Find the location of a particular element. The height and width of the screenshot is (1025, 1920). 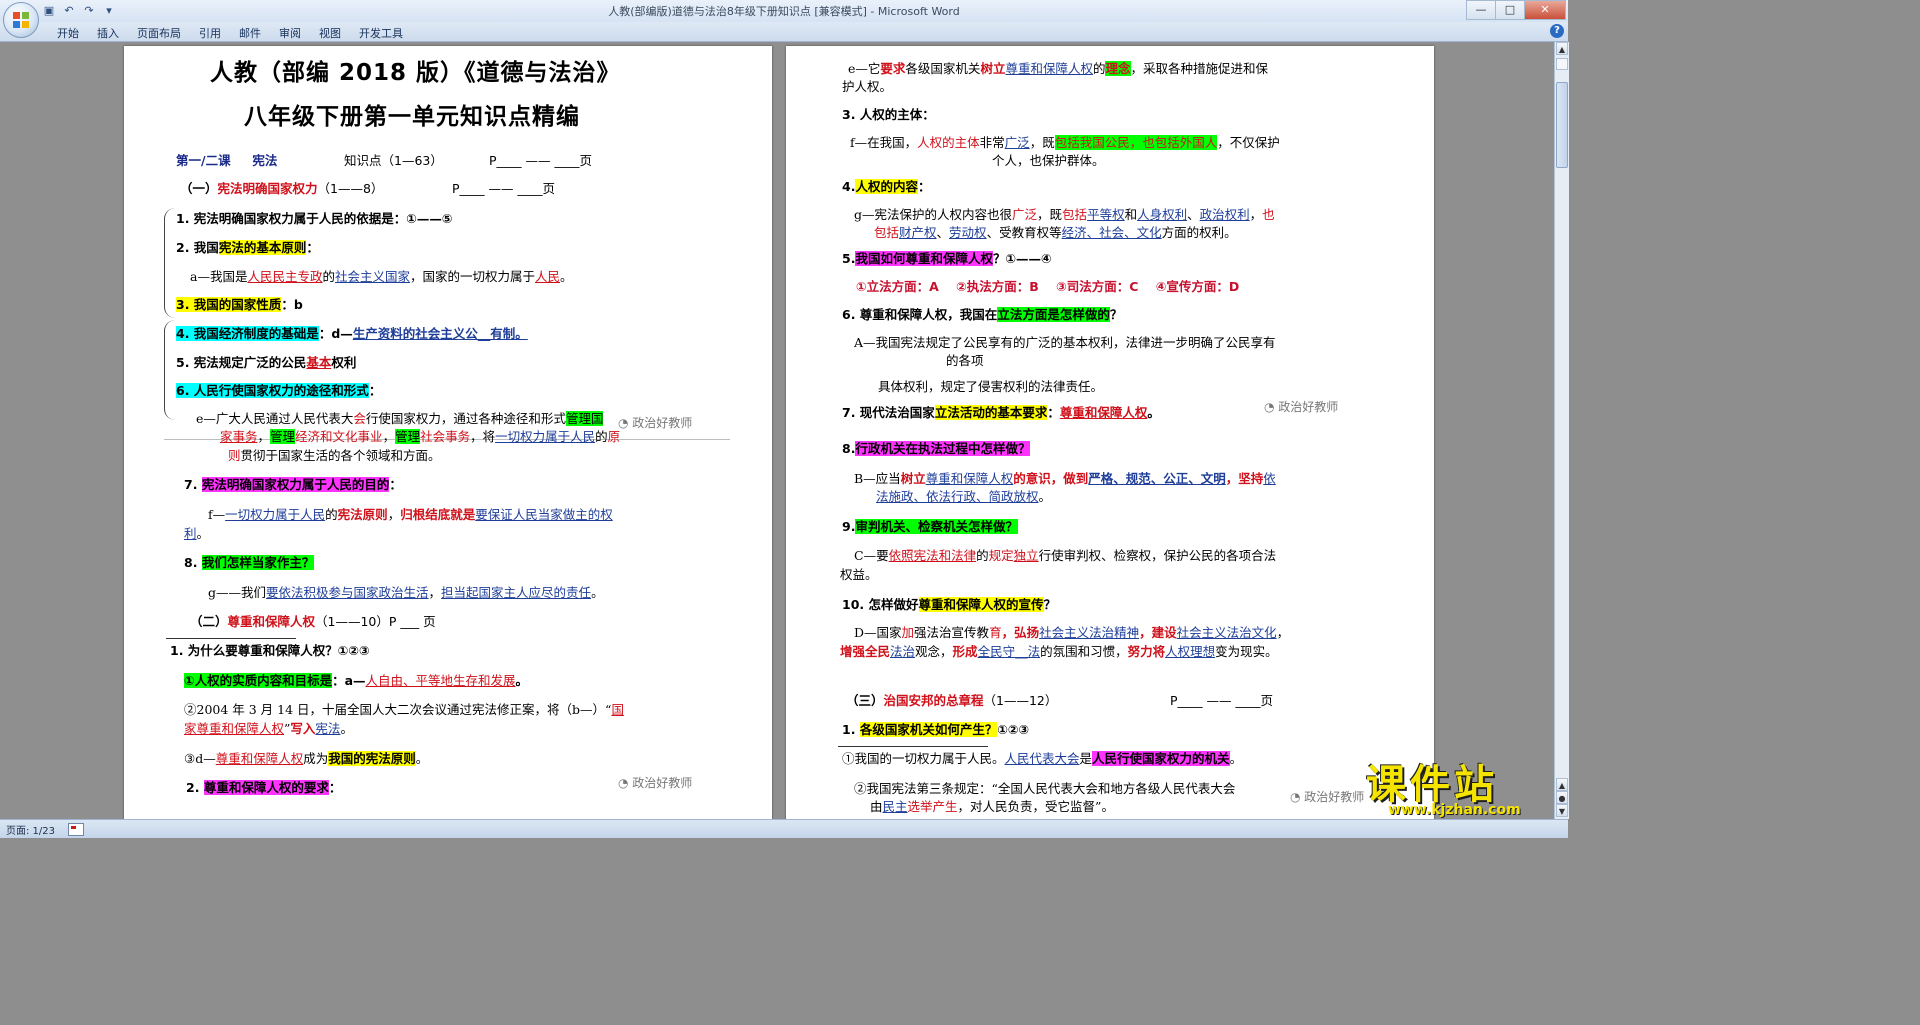

question-9: 9.审判机关、检察机关怎样做？ is located at coordinates (930, 526).